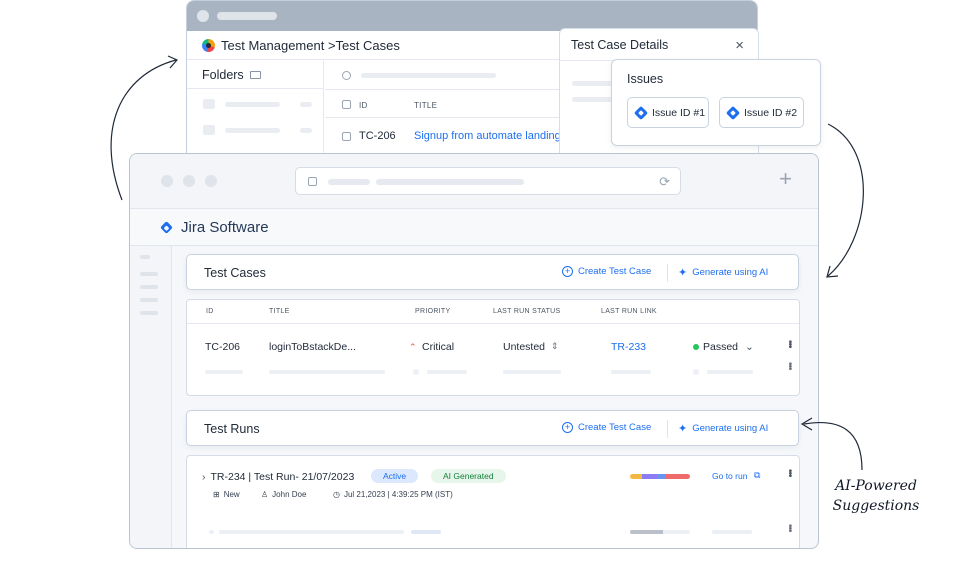  Describe the element at coordinates (442, 103) in the screenshot. I see `test-case-table-header: ID TITLE` at that location.